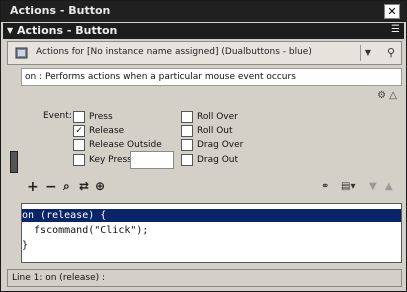 The height and width of the screenshot is (292, 407). I want to click on checkbox-box: ✓, so click(79, 131).